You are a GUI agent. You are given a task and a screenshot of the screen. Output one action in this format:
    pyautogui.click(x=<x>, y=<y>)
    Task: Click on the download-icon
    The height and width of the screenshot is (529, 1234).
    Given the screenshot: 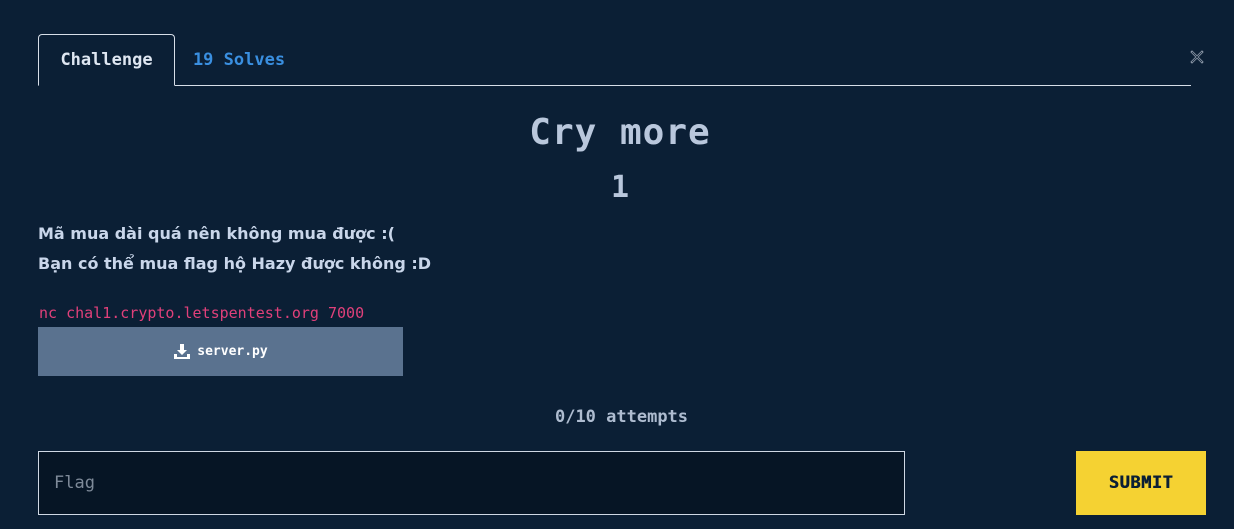 What is the action you would take?
    pyautogui.click(x=182, y=351)
    